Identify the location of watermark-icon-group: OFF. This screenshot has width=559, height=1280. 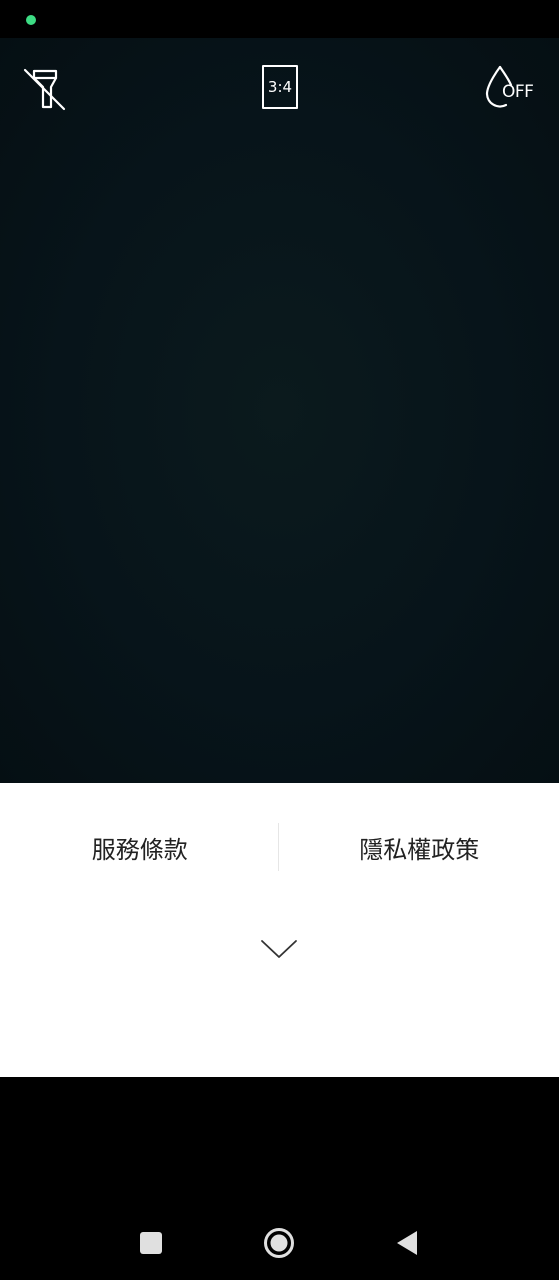
(512, 87).